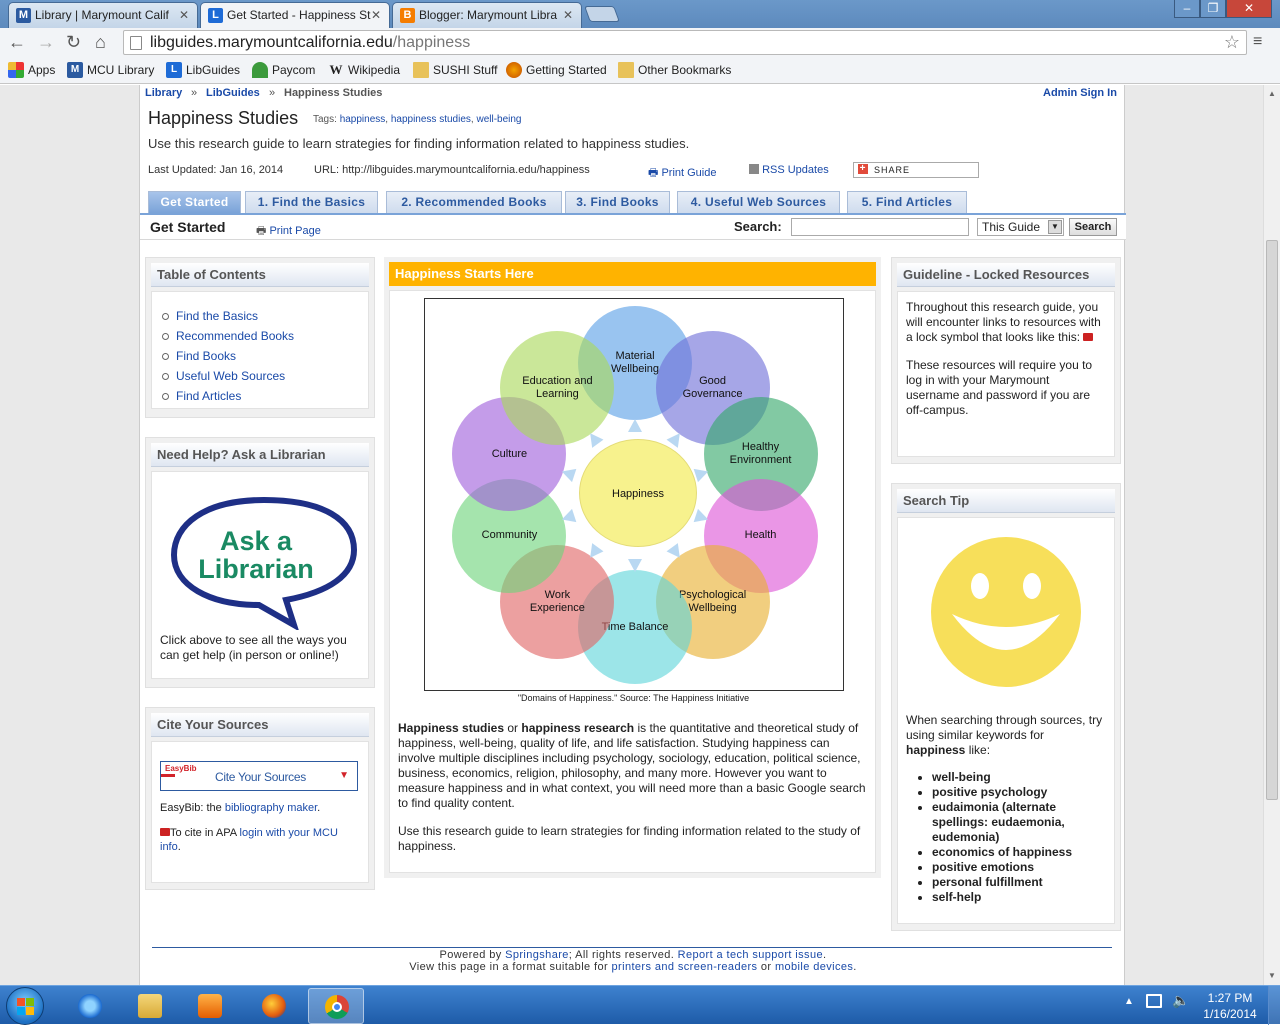  Describe the element at coordinates (758, 202) in the screenshot. I see `tab-useful-web-sources: 4. Useful Web Sources` at that location.